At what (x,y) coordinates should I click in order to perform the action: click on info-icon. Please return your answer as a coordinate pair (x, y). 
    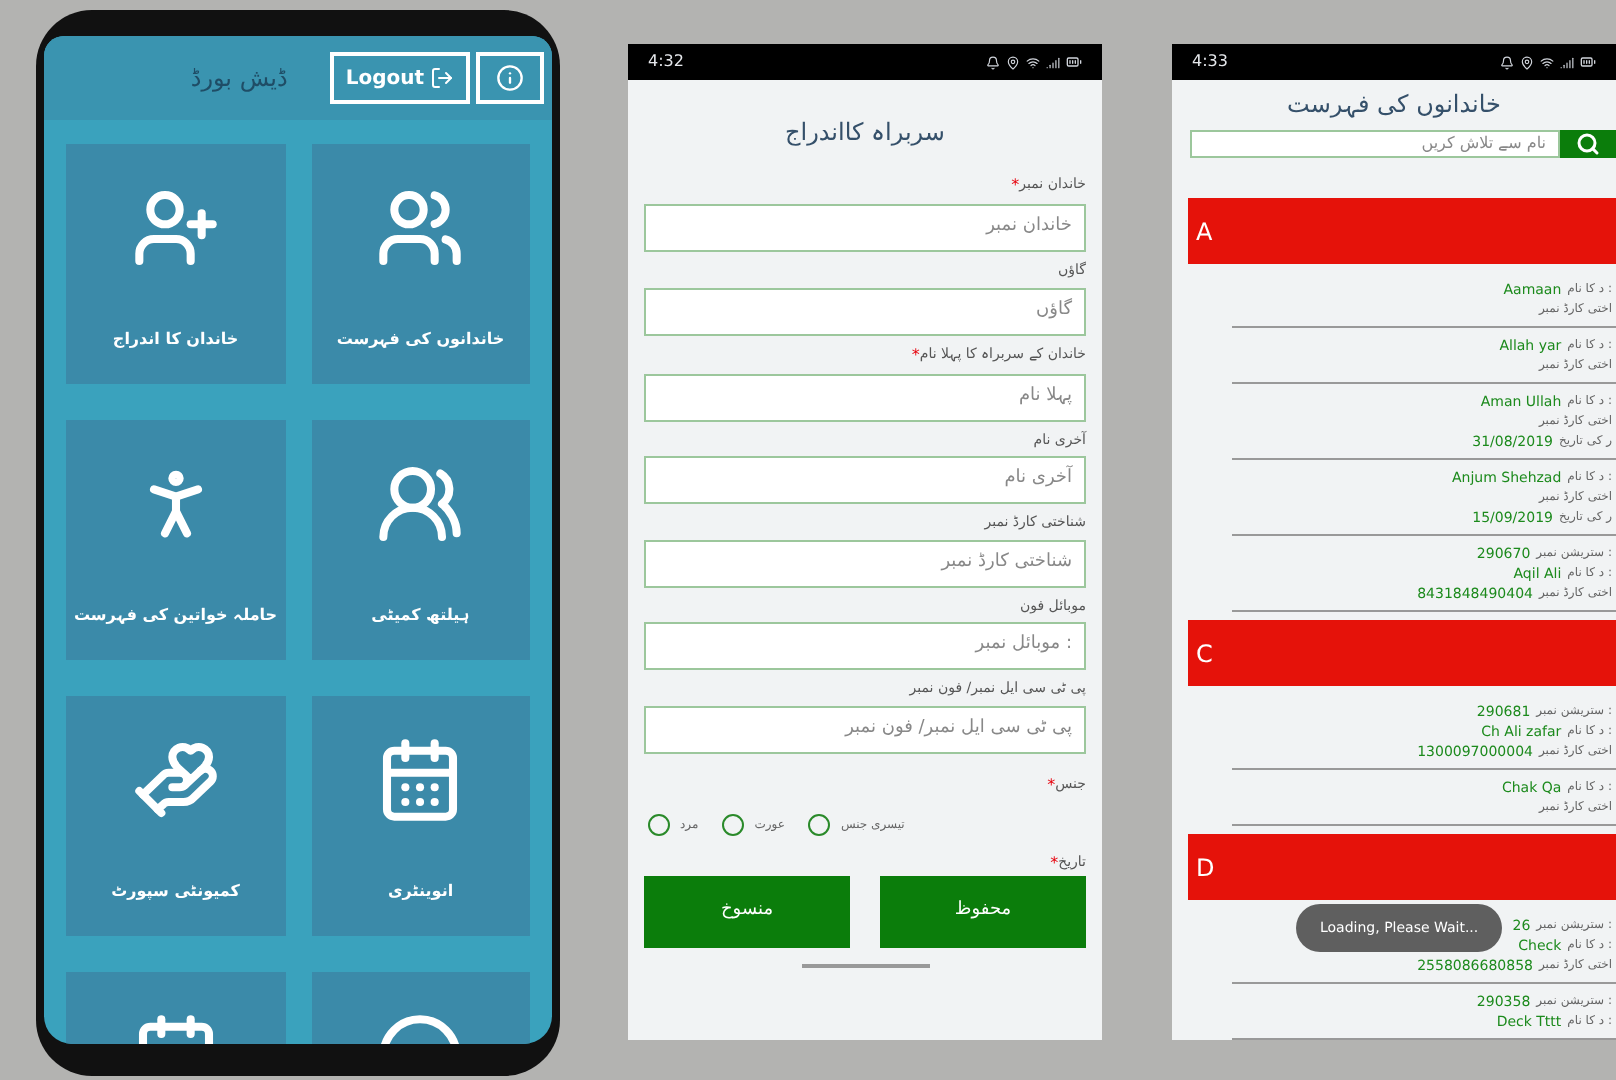
    Looking at the image, I should click on (510, 78).